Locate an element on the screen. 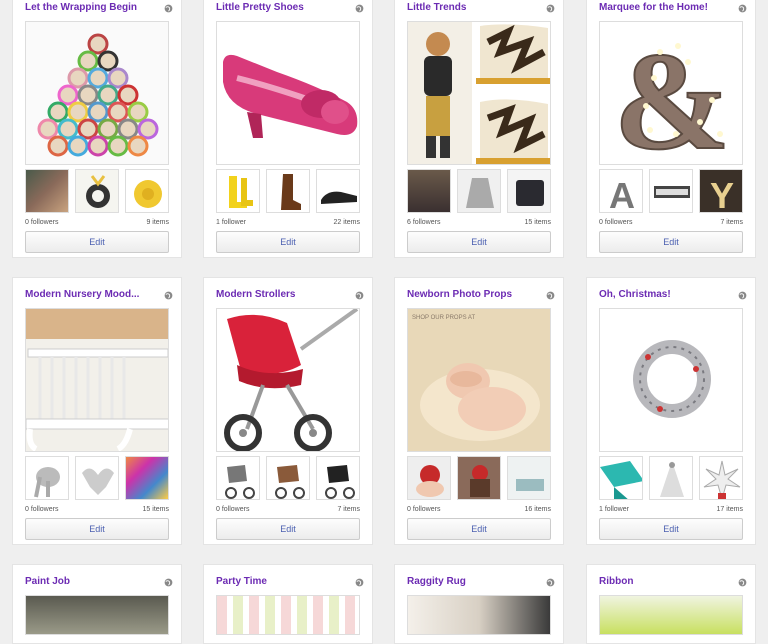 The height and width of the screenshot is (644, 768). cover-watermark: SHOP OUR PROPS AT is located at coordinates (443, 318).